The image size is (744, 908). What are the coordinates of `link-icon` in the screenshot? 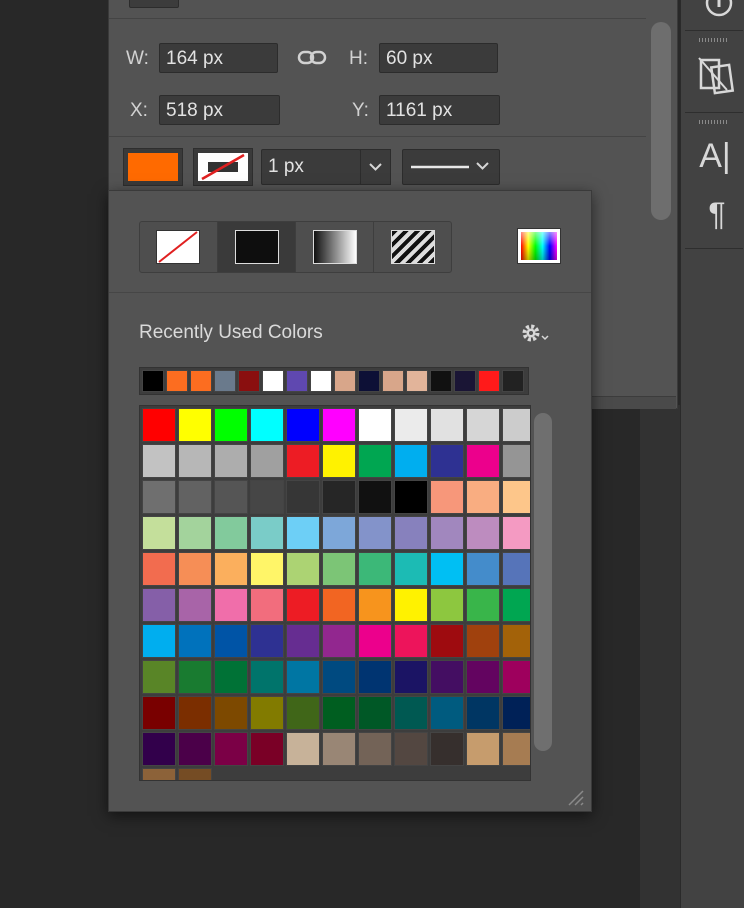 It's located at (312, 60).